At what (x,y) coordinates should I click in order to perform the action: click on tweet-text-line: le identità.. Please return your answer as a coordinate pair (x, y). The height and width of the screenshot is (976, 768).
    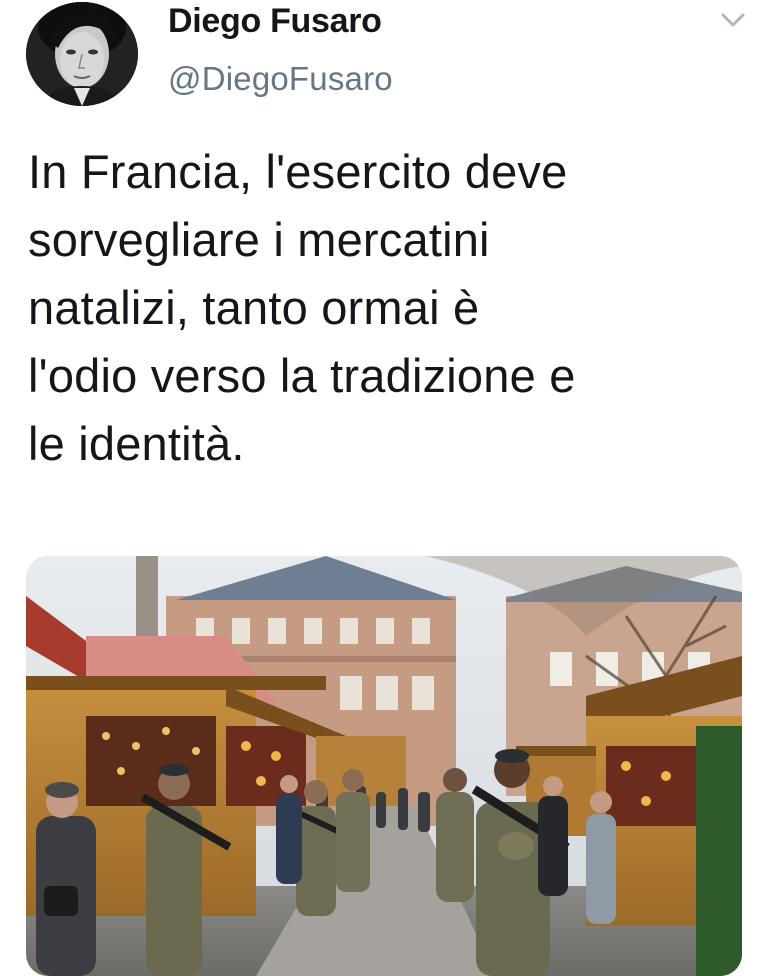
    Looking at the image, I should click on (136, 443).